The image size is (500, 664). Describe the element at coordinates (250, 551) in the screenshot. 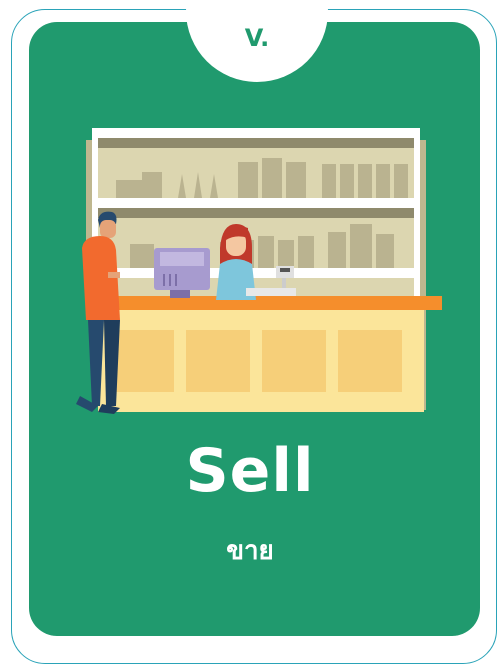

I see `thai-translation: ขาย` at that location.